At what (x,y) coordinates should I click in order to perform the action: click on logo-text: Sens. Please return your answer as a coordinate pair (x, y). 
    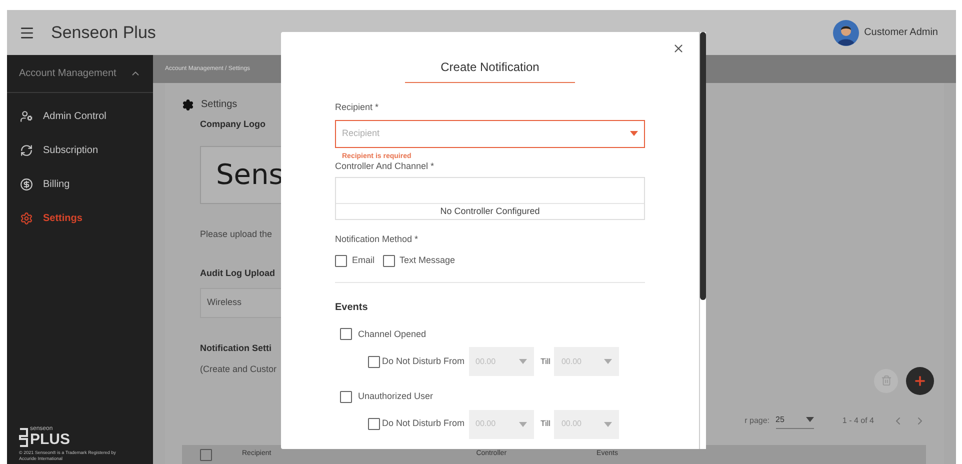
    Looking at the image, I should click on (250, 174).